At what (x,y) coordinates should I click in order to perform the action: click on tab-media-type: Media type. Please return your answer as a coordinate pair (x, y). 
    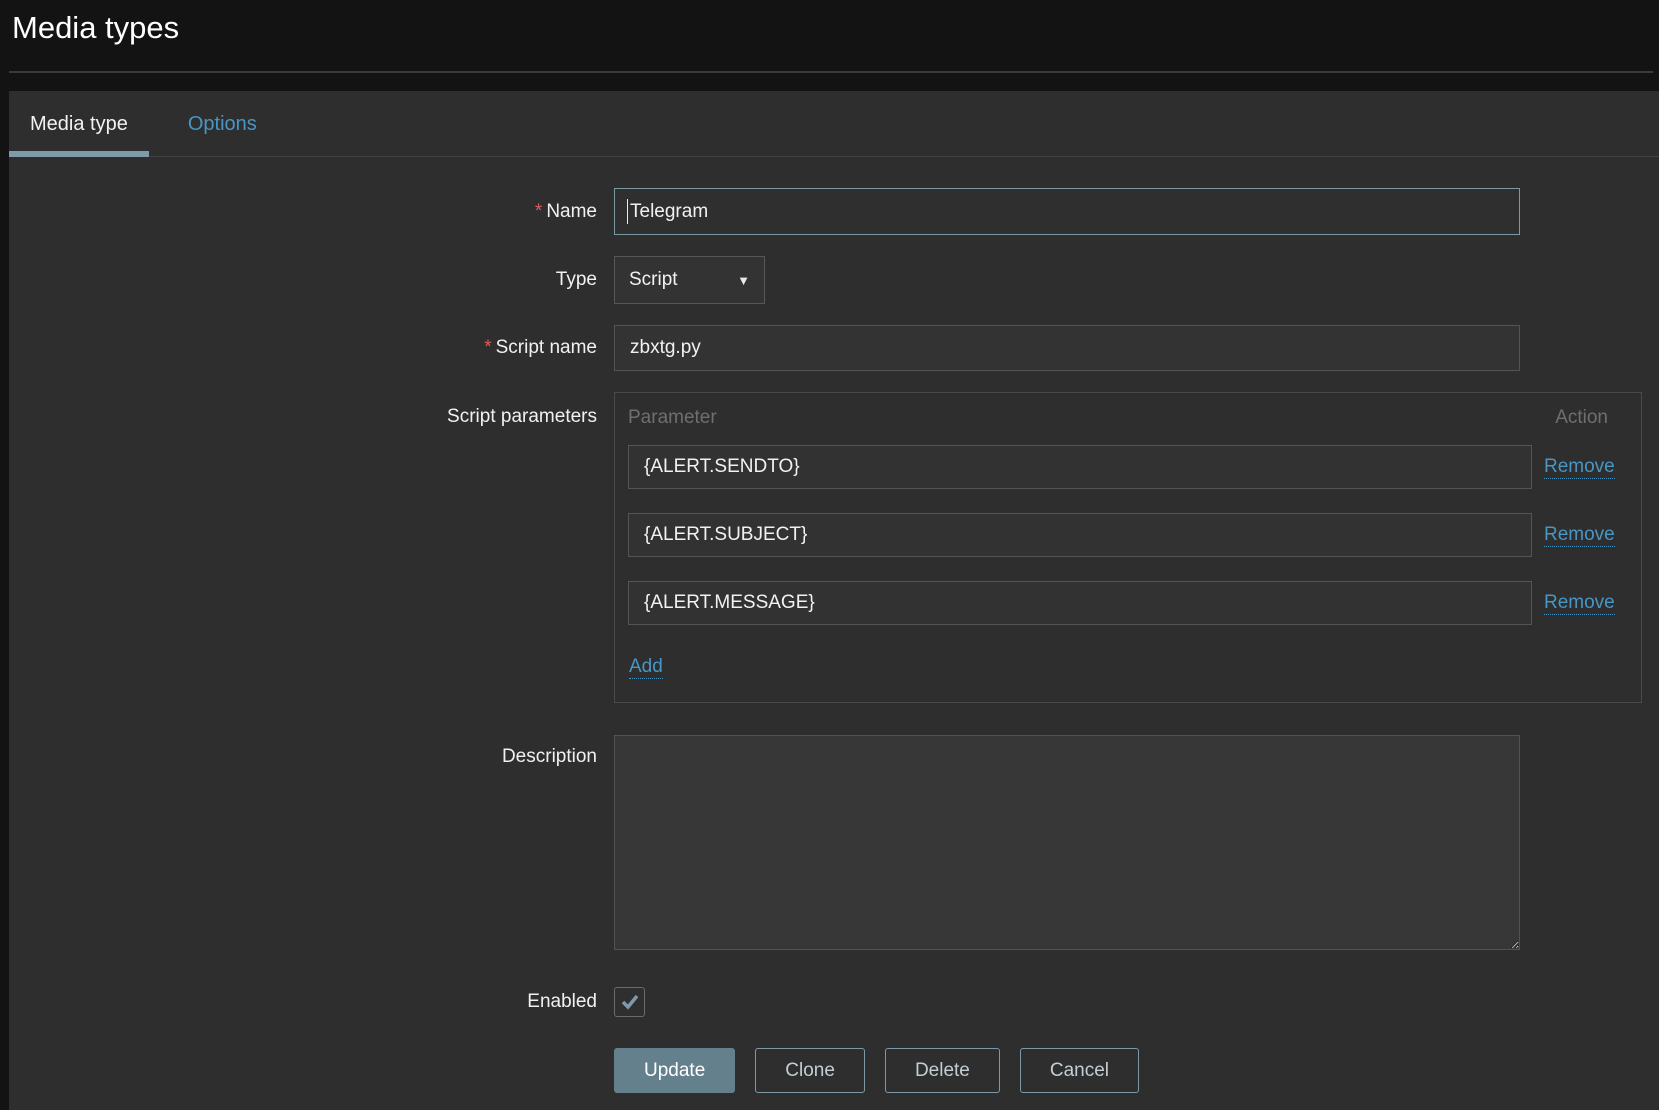
    Looking at the image, I should click on (79, 124).